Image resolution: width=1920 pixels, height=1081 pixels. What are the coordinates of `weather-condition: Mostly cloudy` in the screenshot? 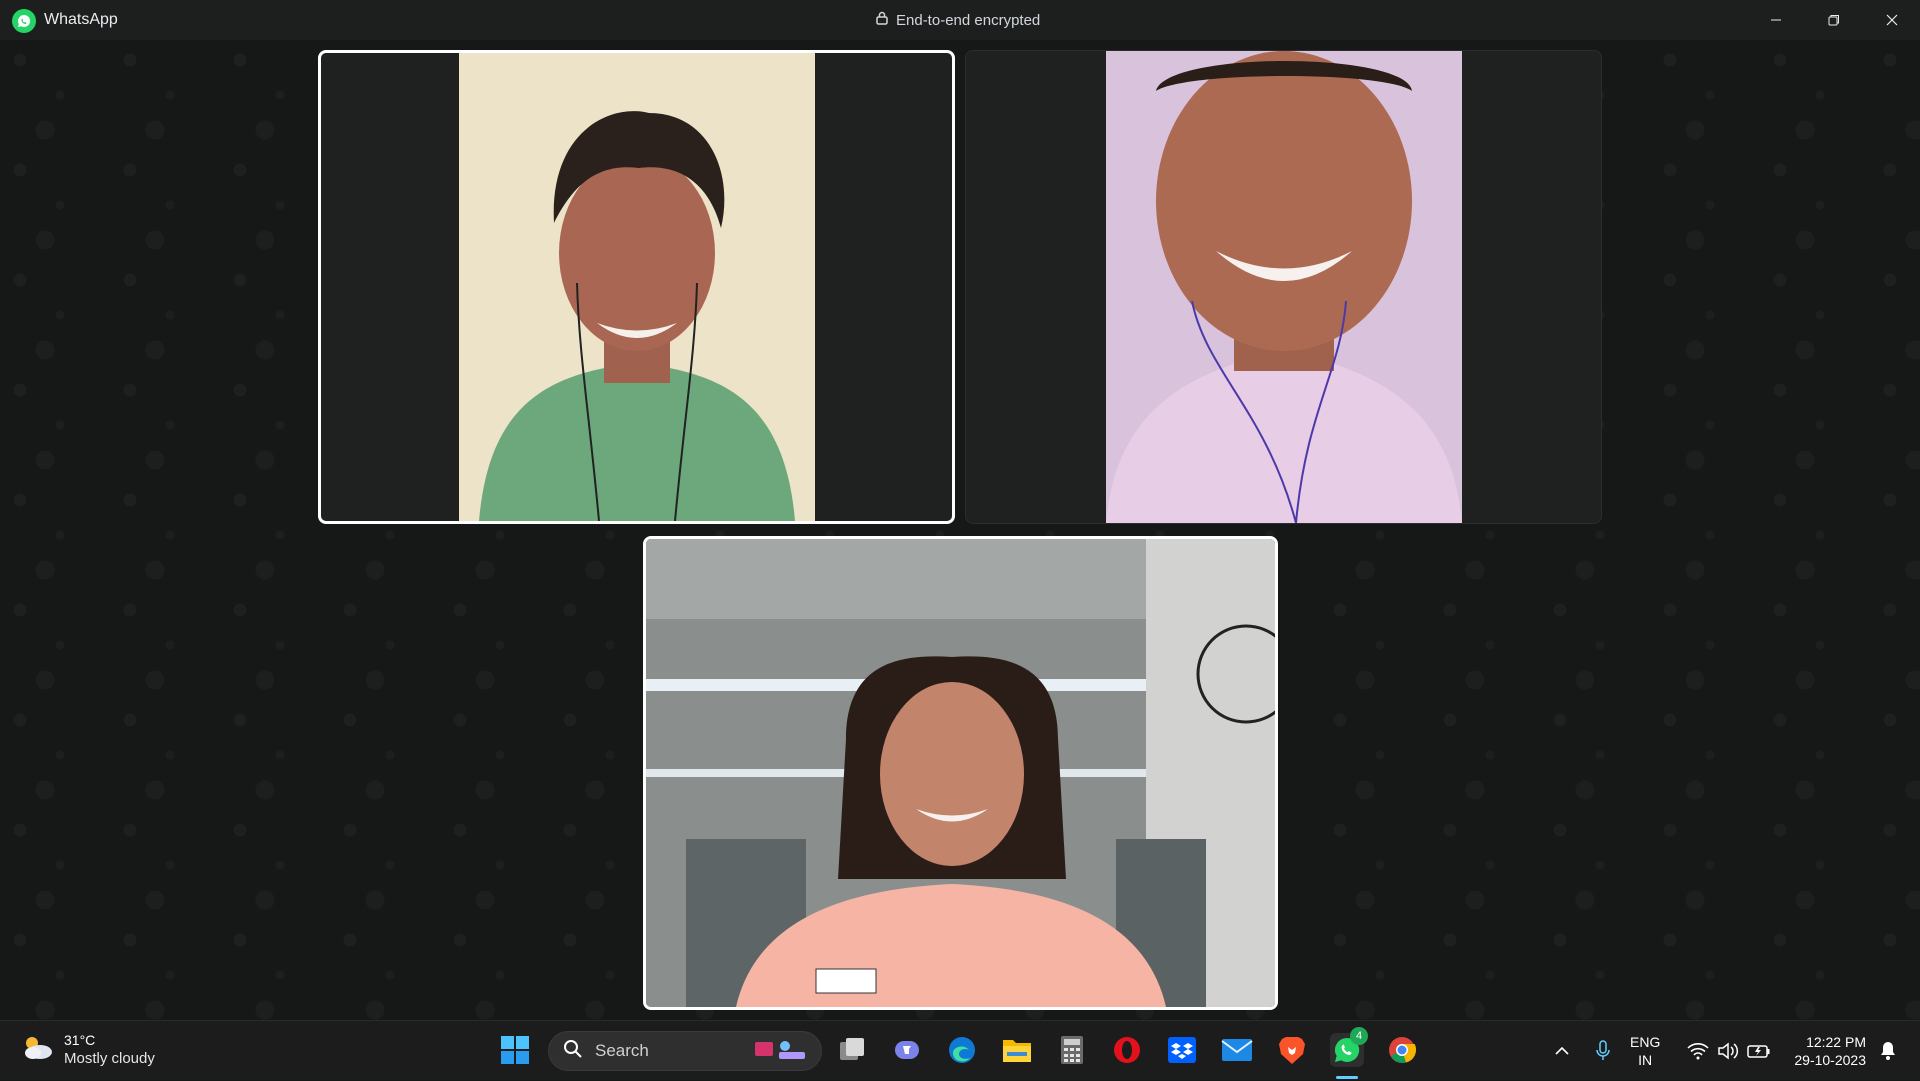 It's located at (109, 1058).